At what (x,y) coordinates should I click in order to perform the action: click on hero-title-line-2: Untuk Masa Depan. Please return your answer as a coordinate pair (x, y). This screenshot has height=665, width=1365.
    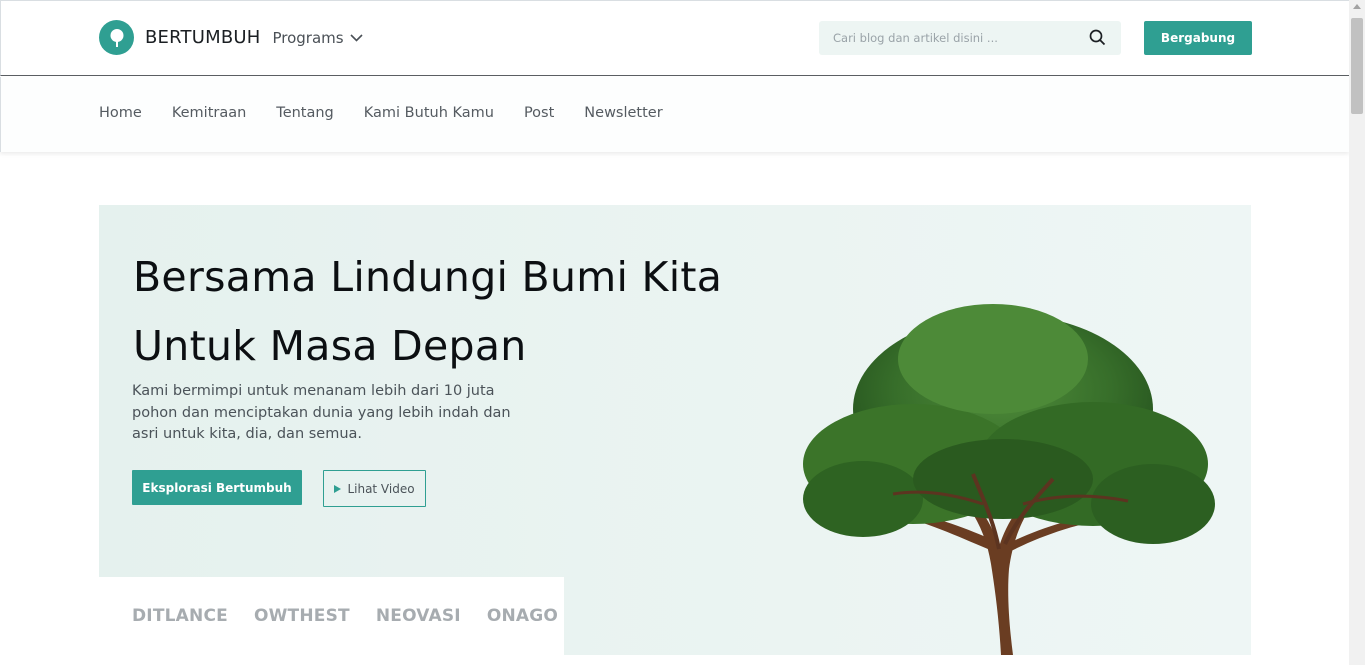
    Looking at the image, I should click on (330, 346).